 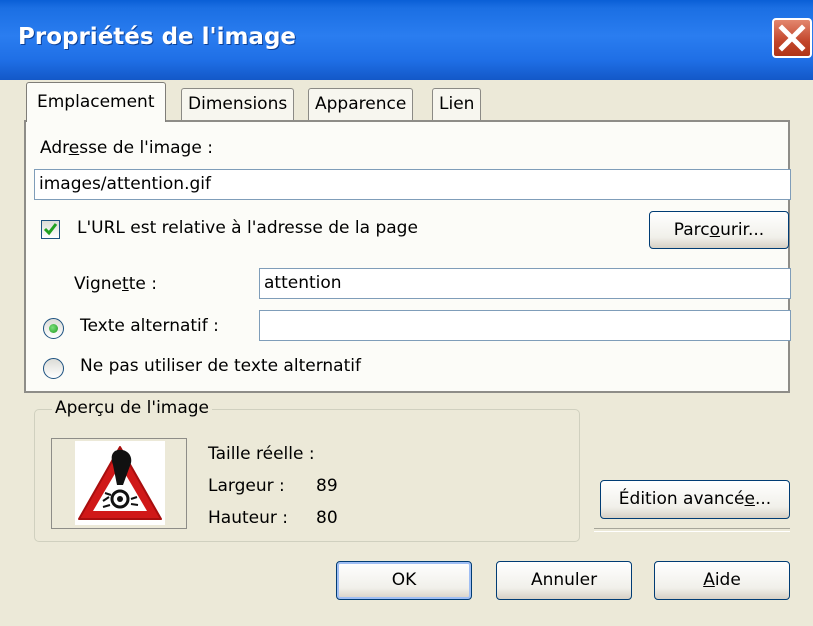 What do you see at coordinates (564, 580) in the screenshot?
I see `cancel-button: Annuler` at bounding box center [564, 580].